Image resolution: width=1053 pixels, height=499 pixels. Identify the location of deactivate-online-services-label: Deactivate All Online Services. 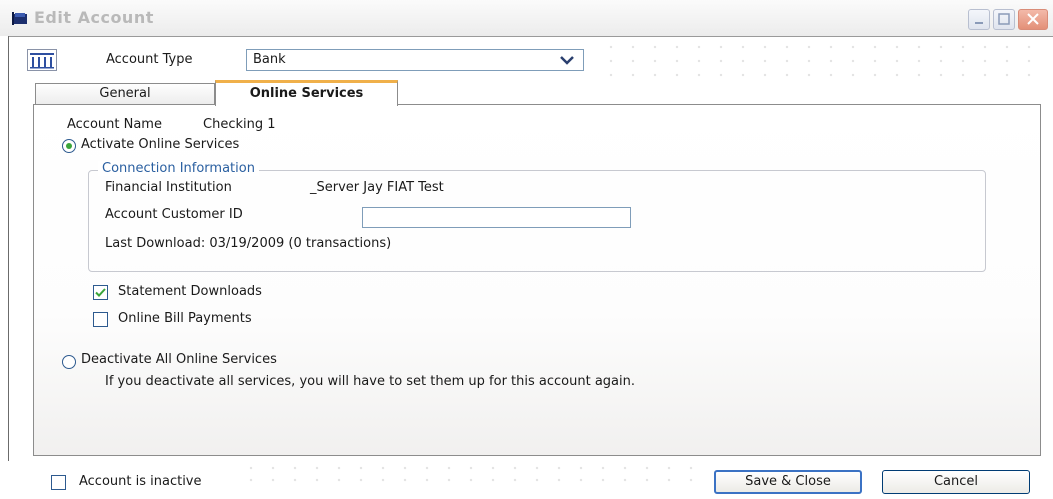
(179, 359).